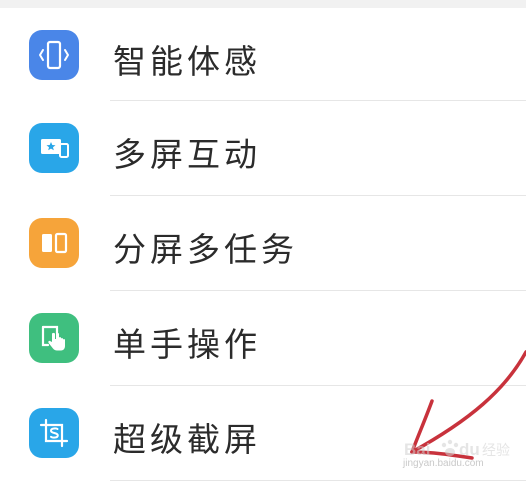 The height and width of the screenshot is (485, 526). Describe the element at coordinates (54, 55) in the screenshot. I see `phone-rotate-icon` at that location.